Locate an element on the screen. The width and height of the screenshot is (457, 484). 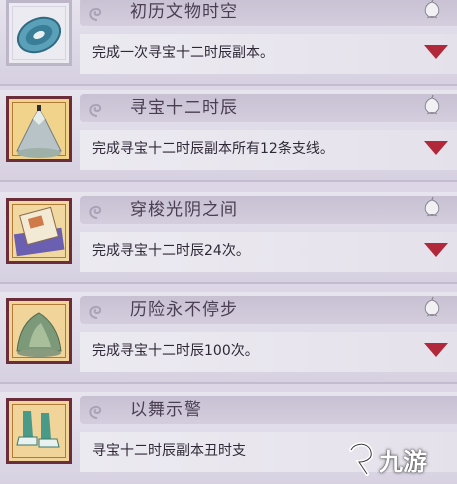
achievement-title: 初历文物时空 is located at coordinates (184, 12).